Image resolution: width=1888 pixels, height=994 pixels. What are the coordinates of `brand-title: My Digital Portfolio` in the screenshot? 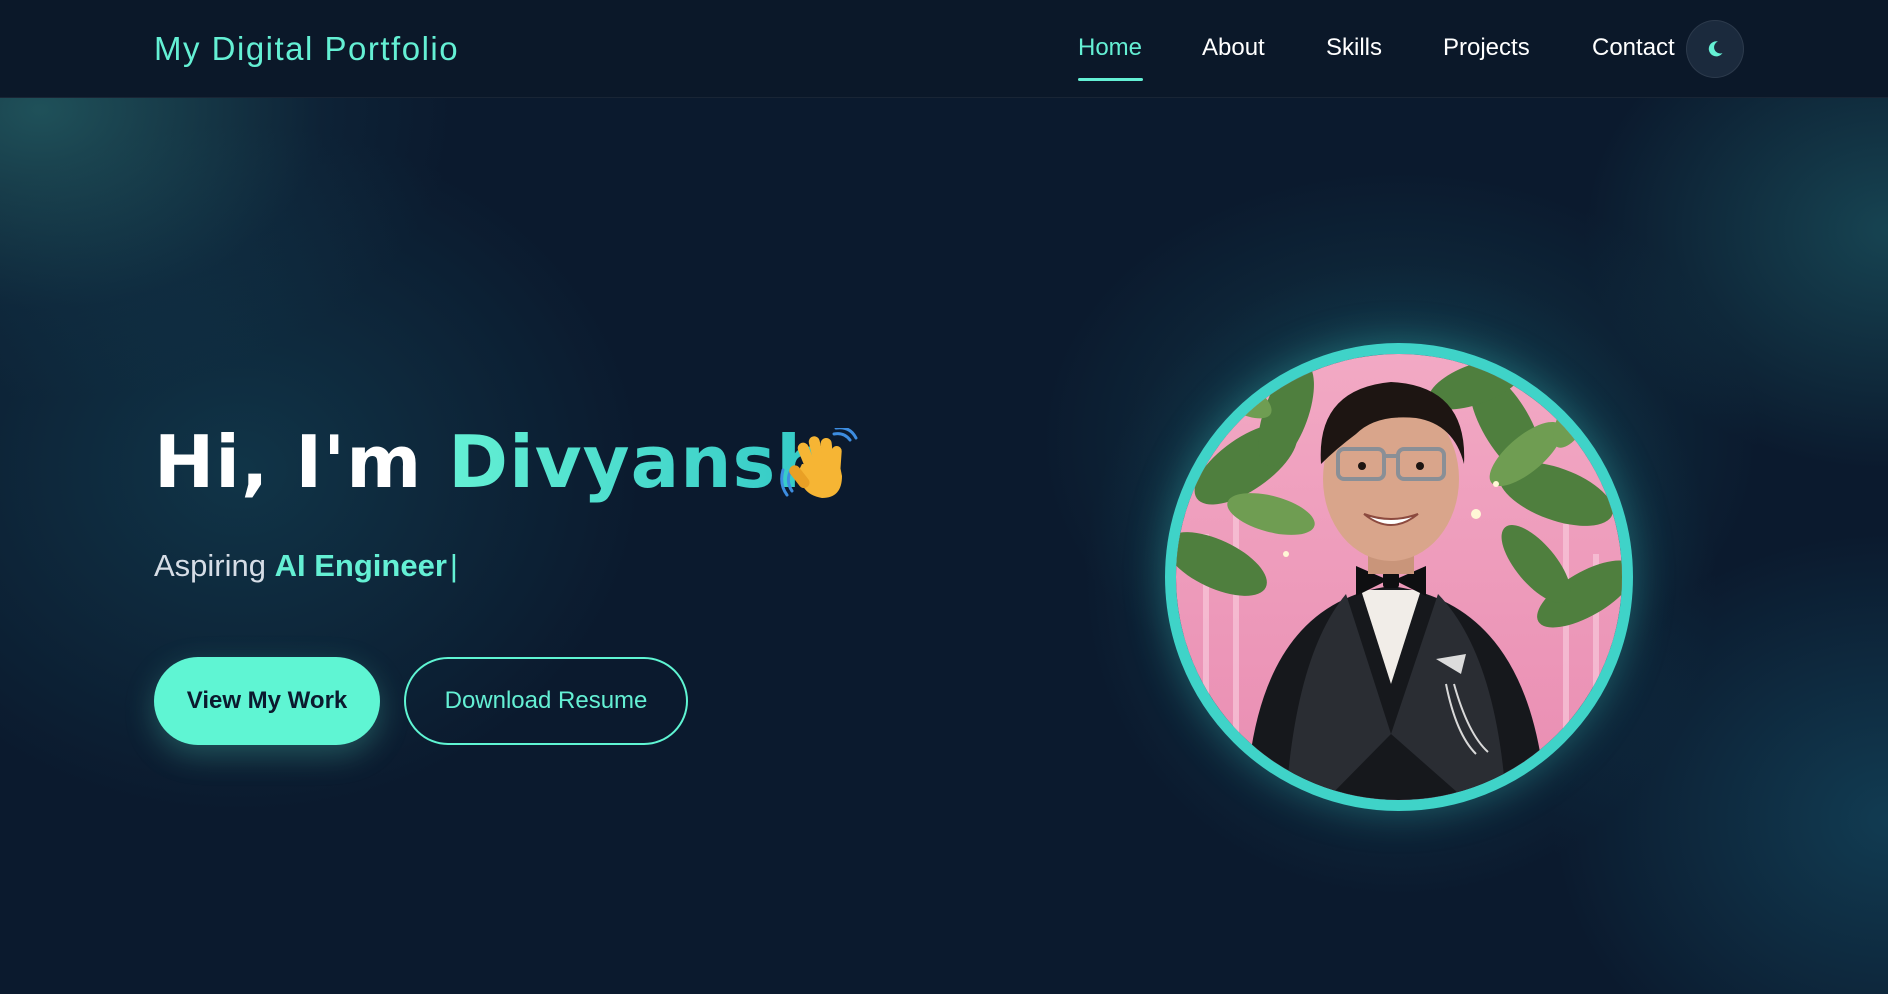 It's located at (306, 49).